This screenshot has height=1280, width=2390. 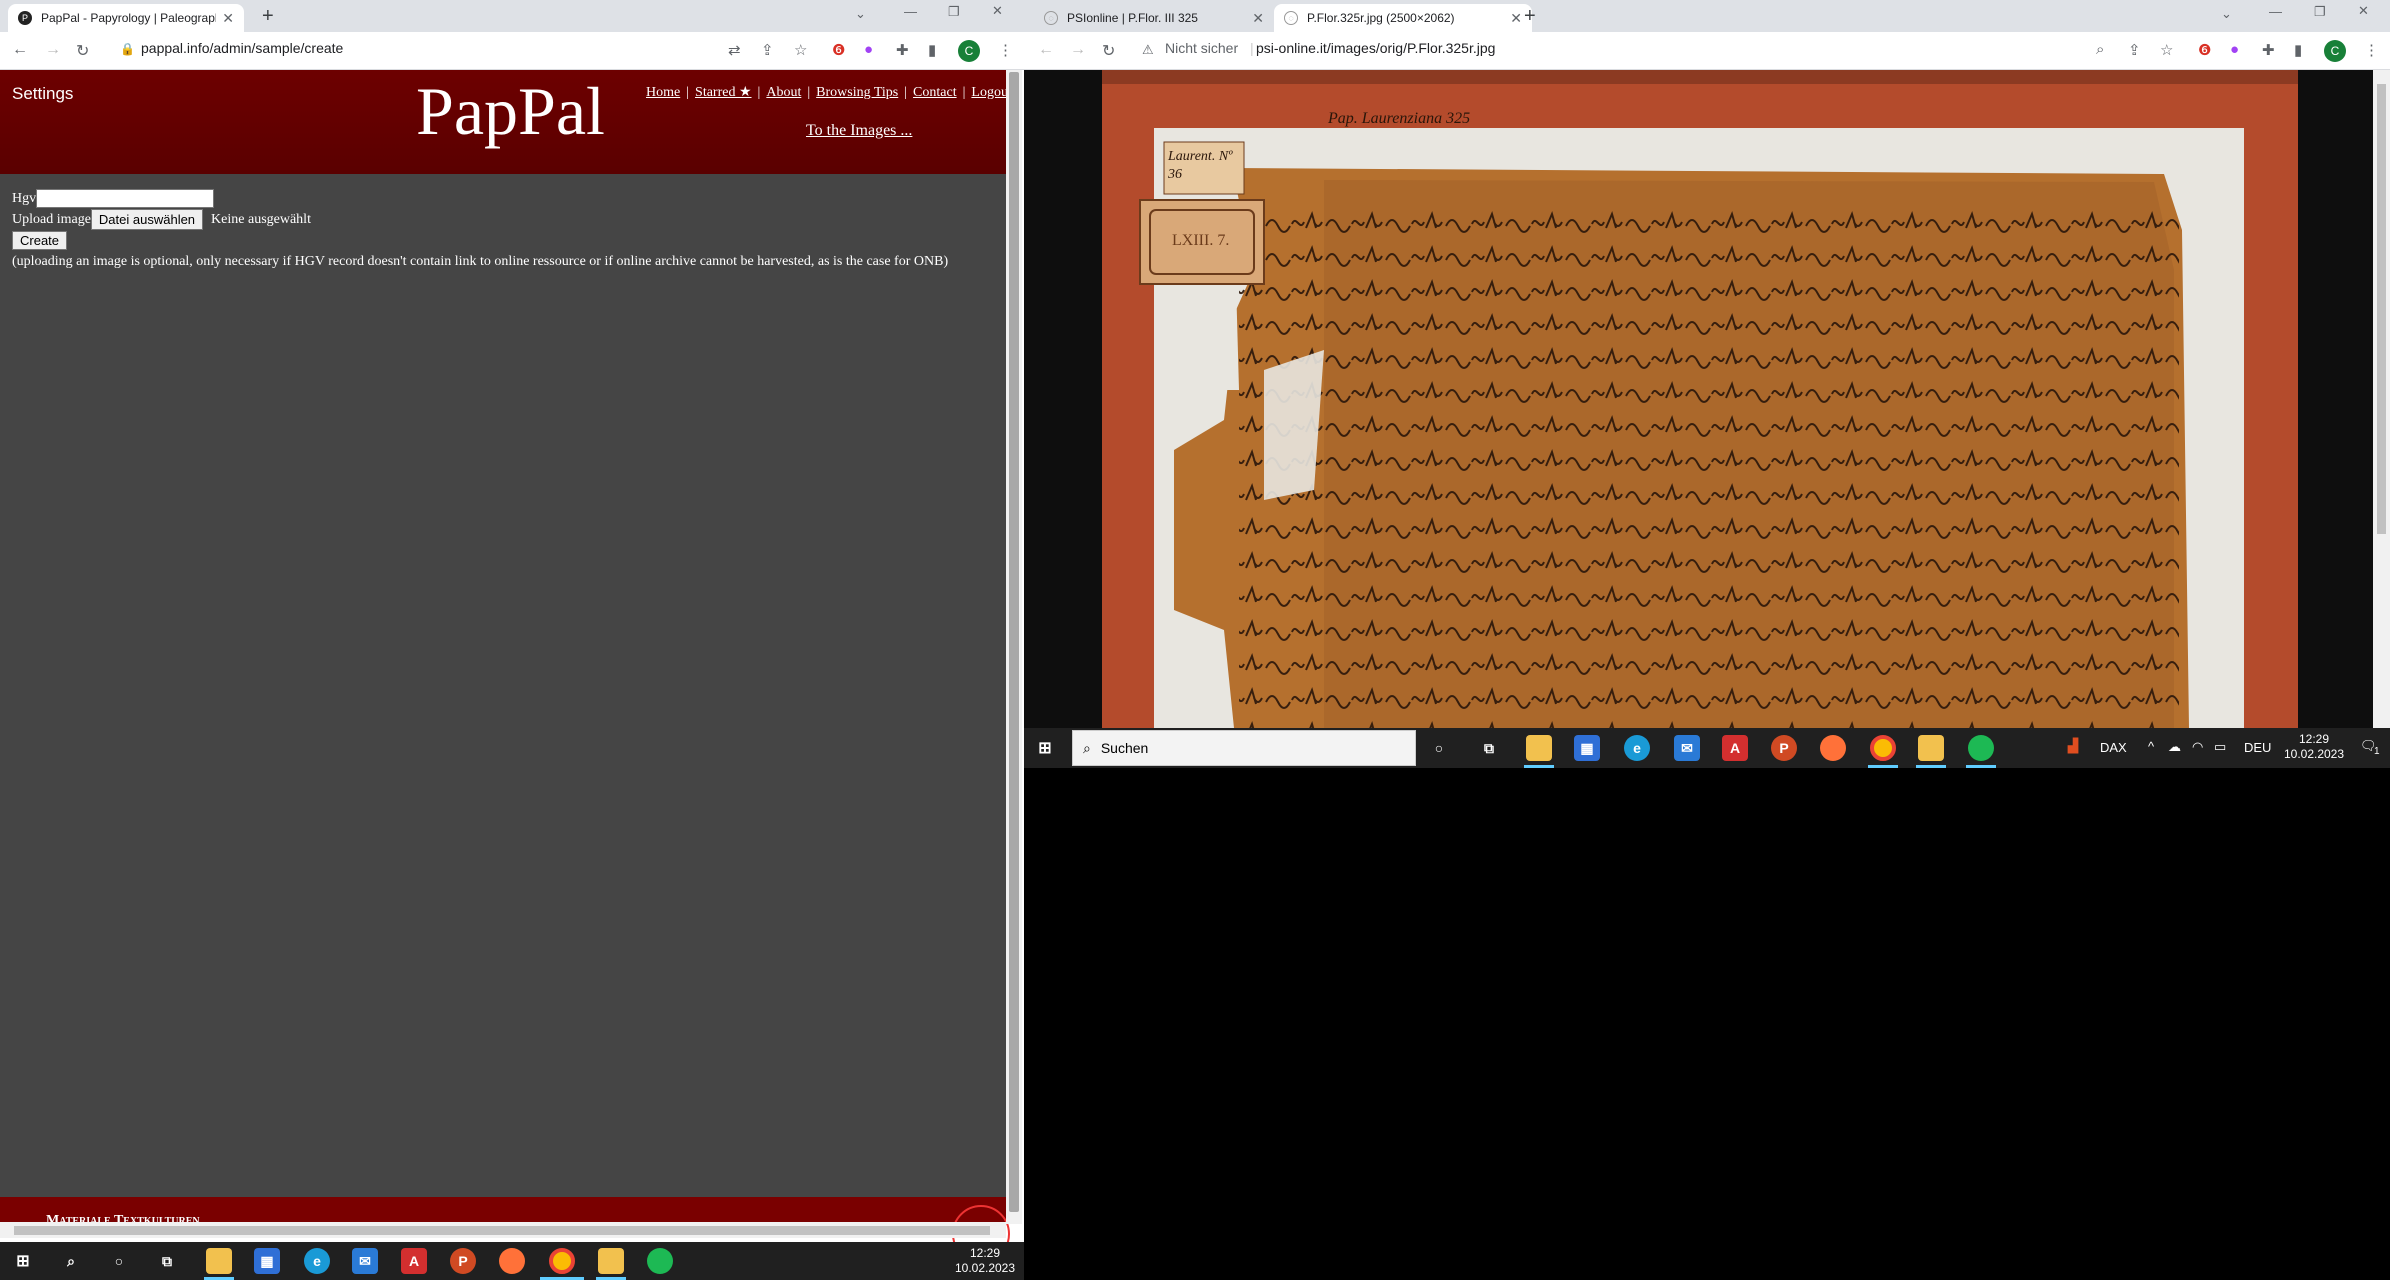 I want to click on settings-link: Settings, so click(x=42, y=94).